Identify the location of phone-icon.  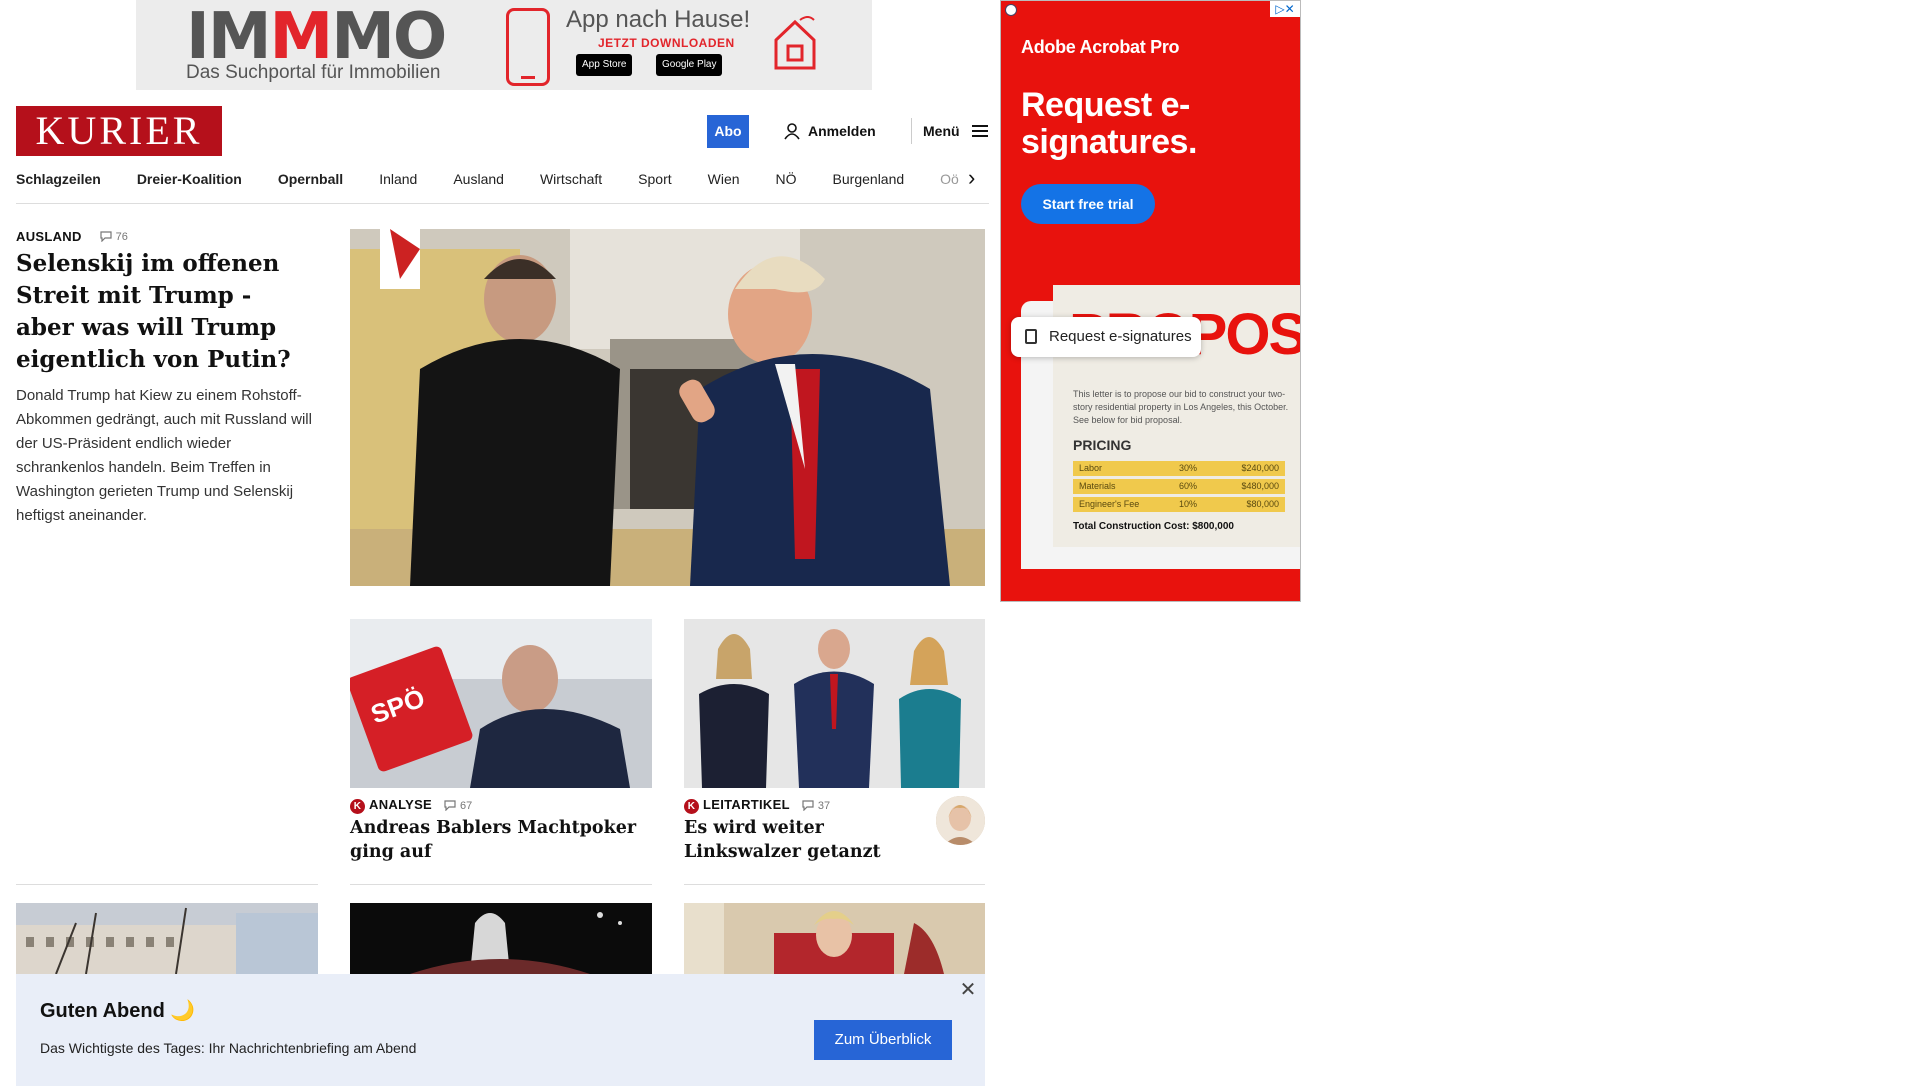
(528, 47).